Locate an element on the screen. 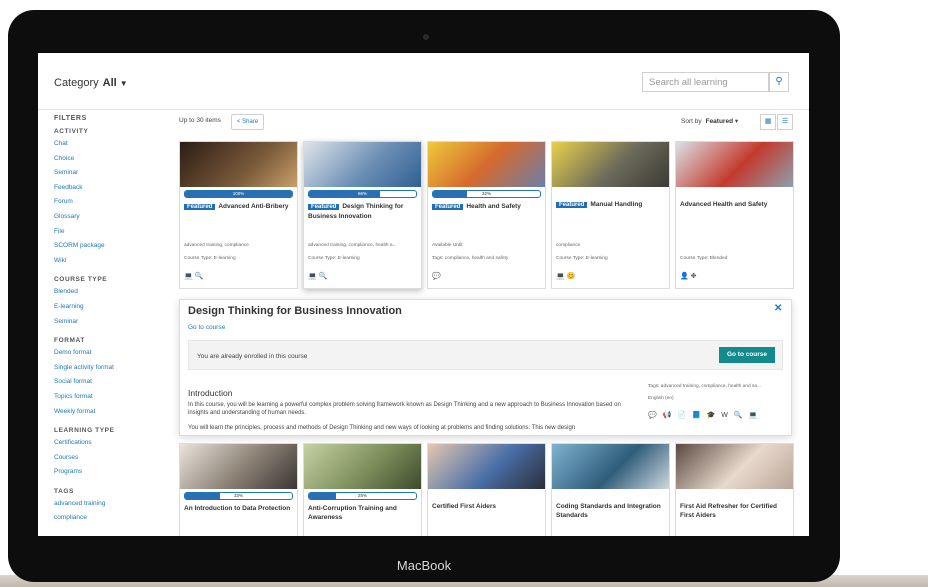  go-to-course-link: Go to course is located at coordinates (206, 327).